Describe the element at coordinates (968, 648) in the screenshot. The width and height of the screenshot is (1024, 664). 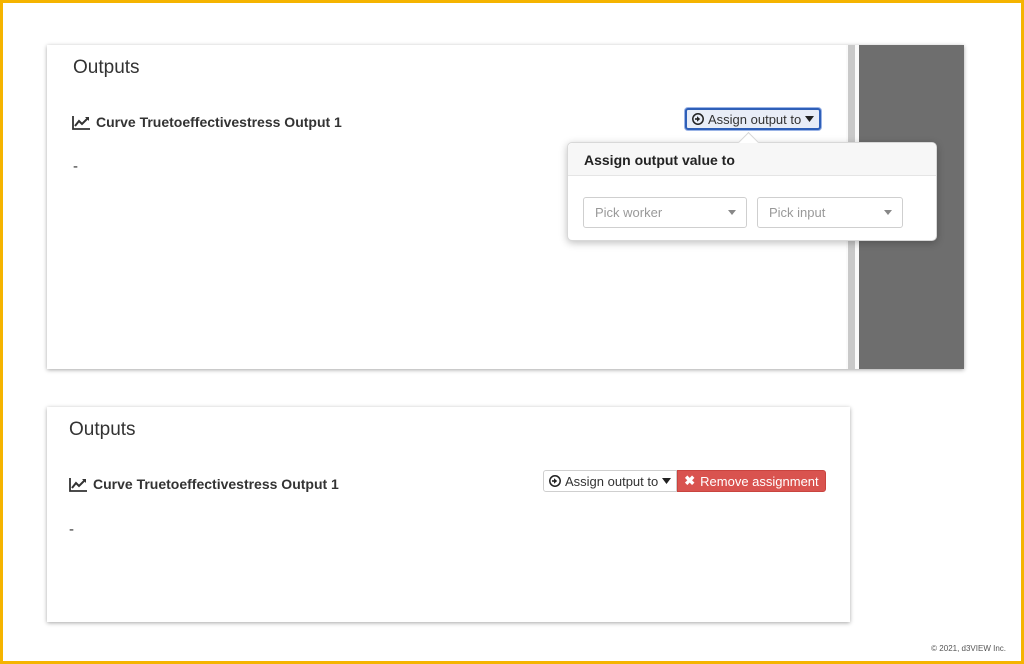
I see `copyright-text: © 2021, d3VIEW Inc.` at that location.